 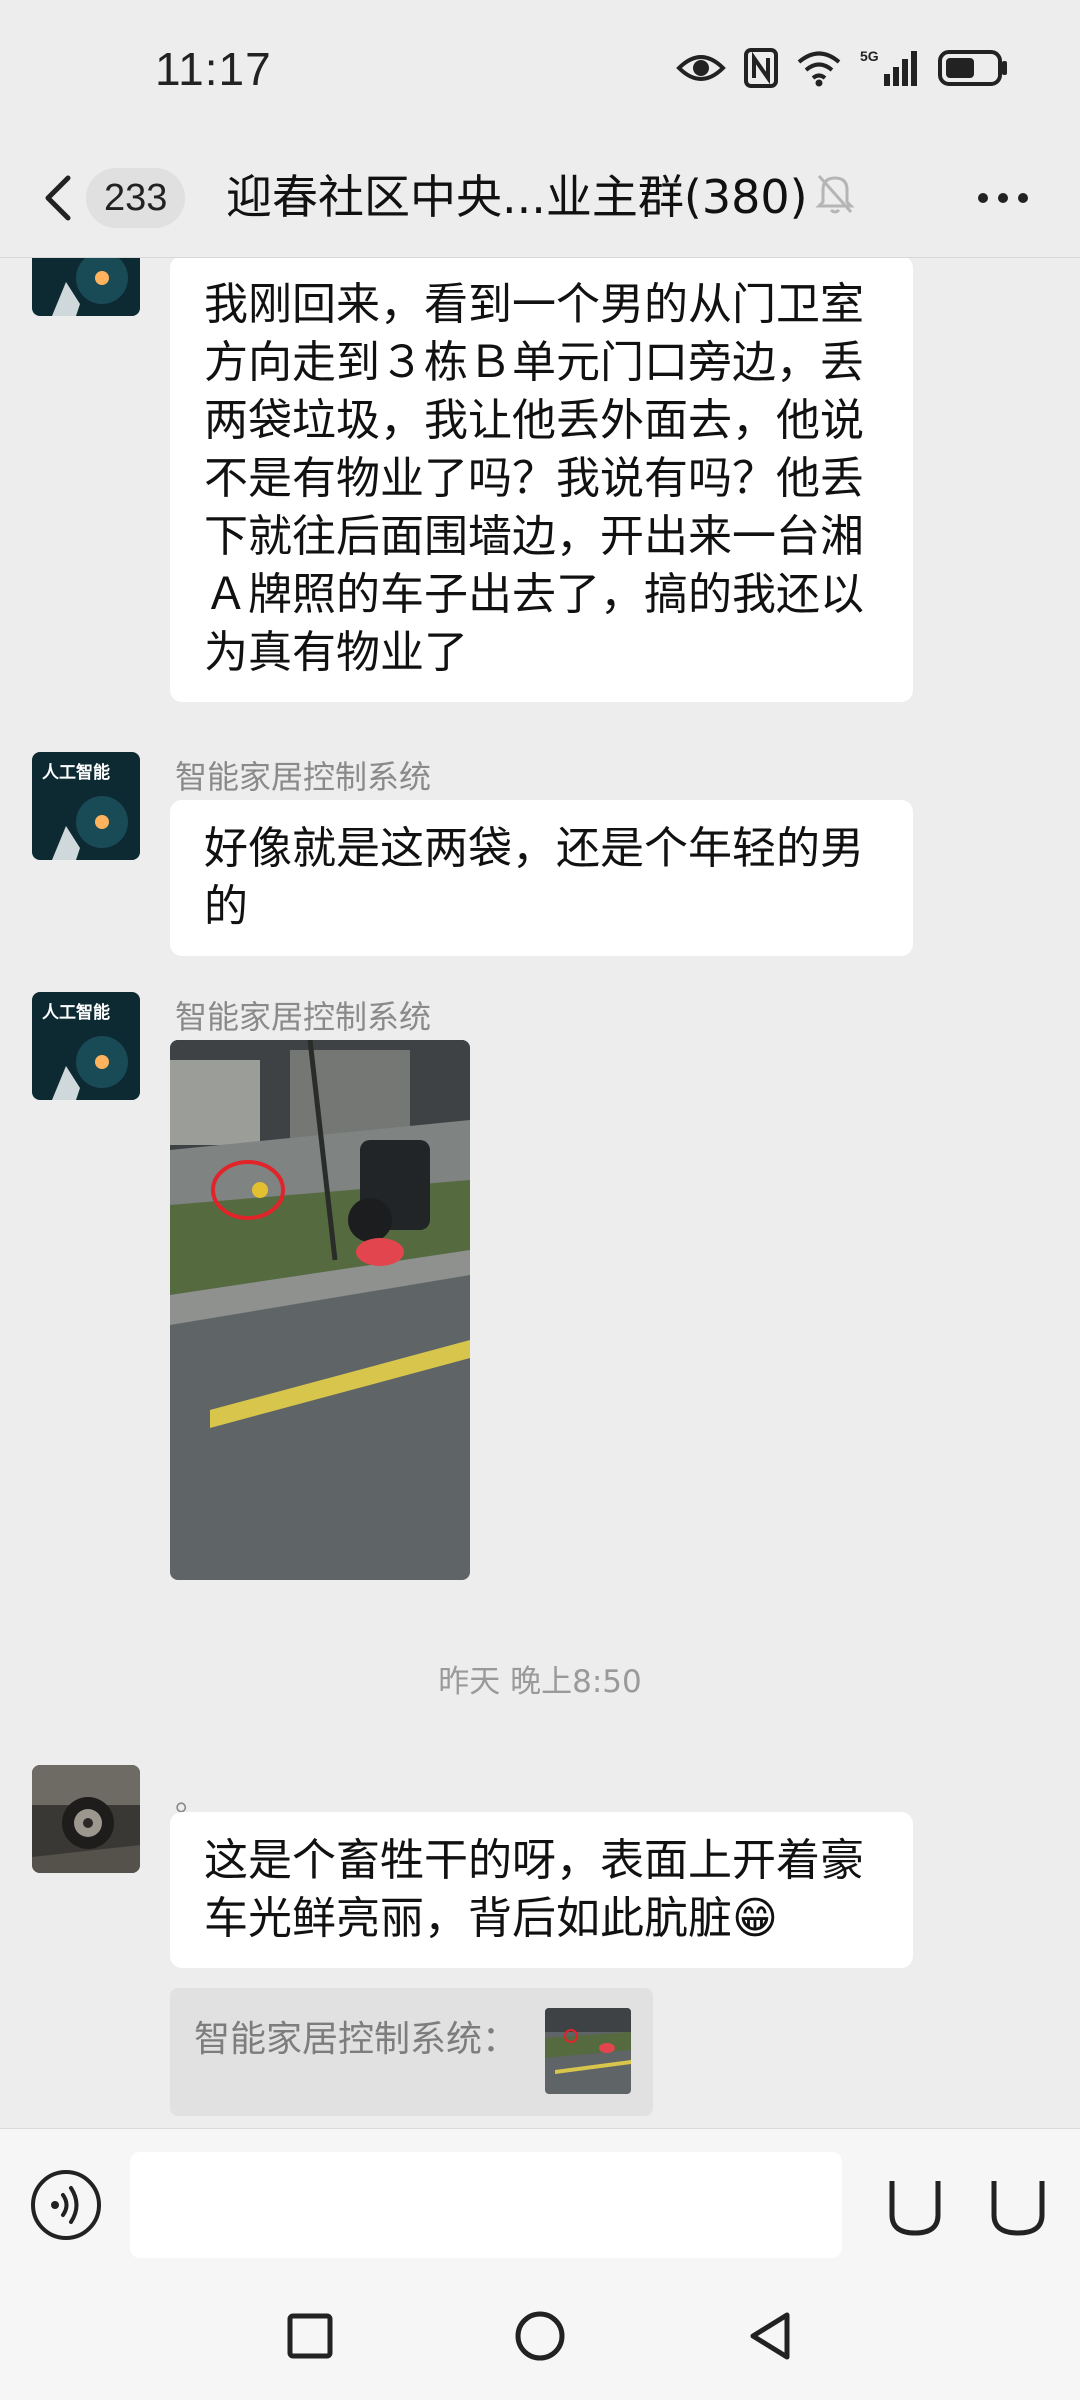 I want to click on more-icon, so click(x=1003, y=198).